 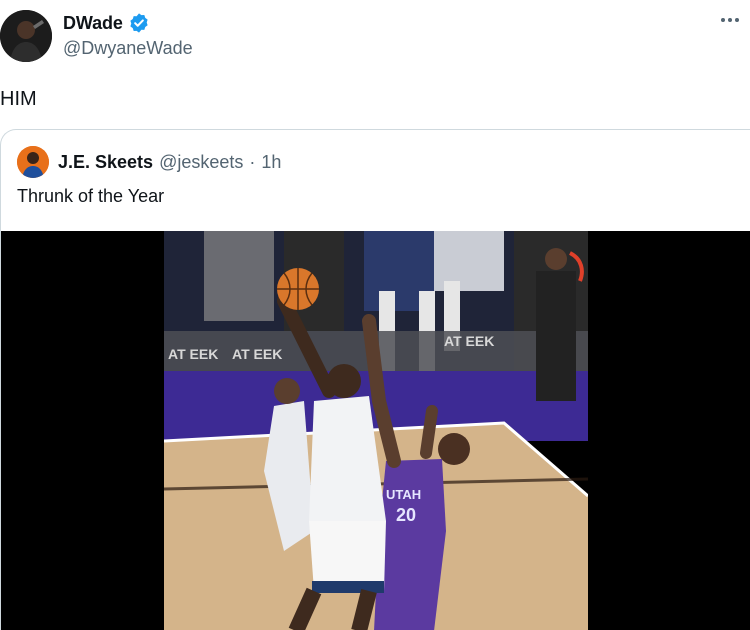 What do you see at coordinates (91, 196) in the screenshot?
I see `quoted-tweet-text: Thrunk of the Year` at bounding box center [91, 196].